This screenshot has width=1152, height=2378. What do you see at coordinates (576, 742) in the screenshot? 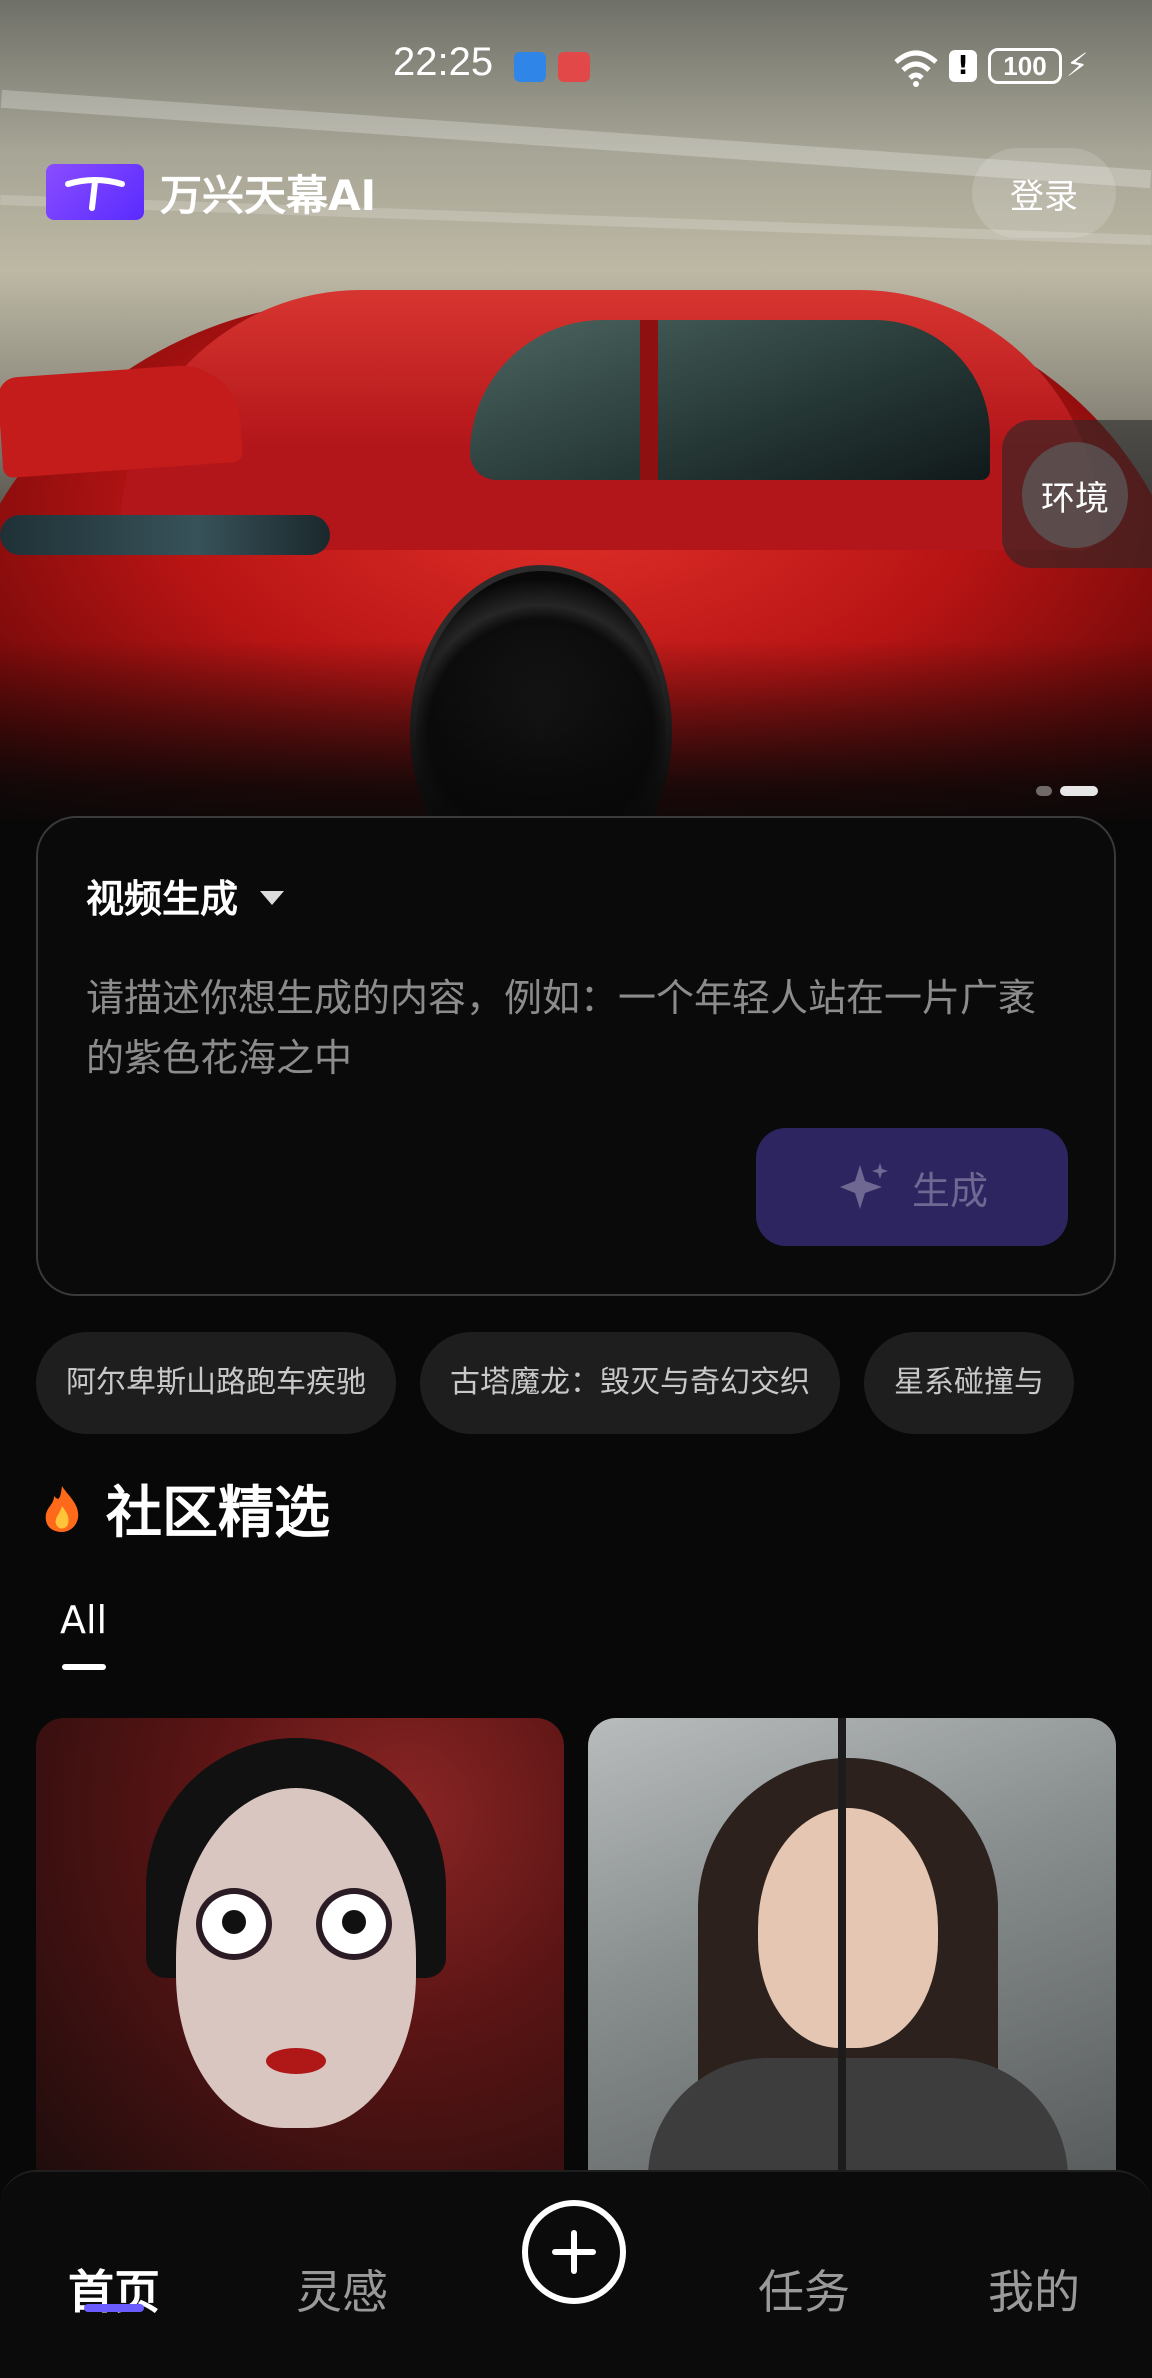
I see `hero-fade` at bounding box center [576, 742].